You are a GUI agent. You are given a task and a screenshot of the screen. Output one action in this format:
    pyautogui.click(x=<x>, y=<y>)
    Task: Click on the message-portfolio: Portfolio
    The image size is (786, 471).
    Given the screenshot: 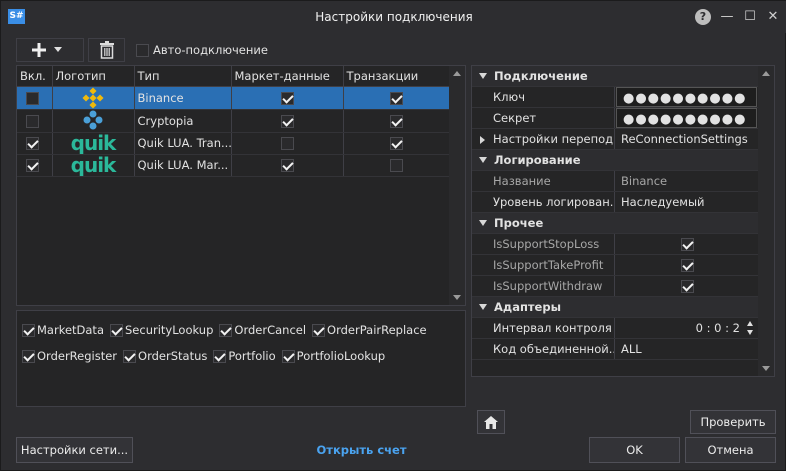 What is the action you would take?
    pyautogui.click(x=244, y=356)
    